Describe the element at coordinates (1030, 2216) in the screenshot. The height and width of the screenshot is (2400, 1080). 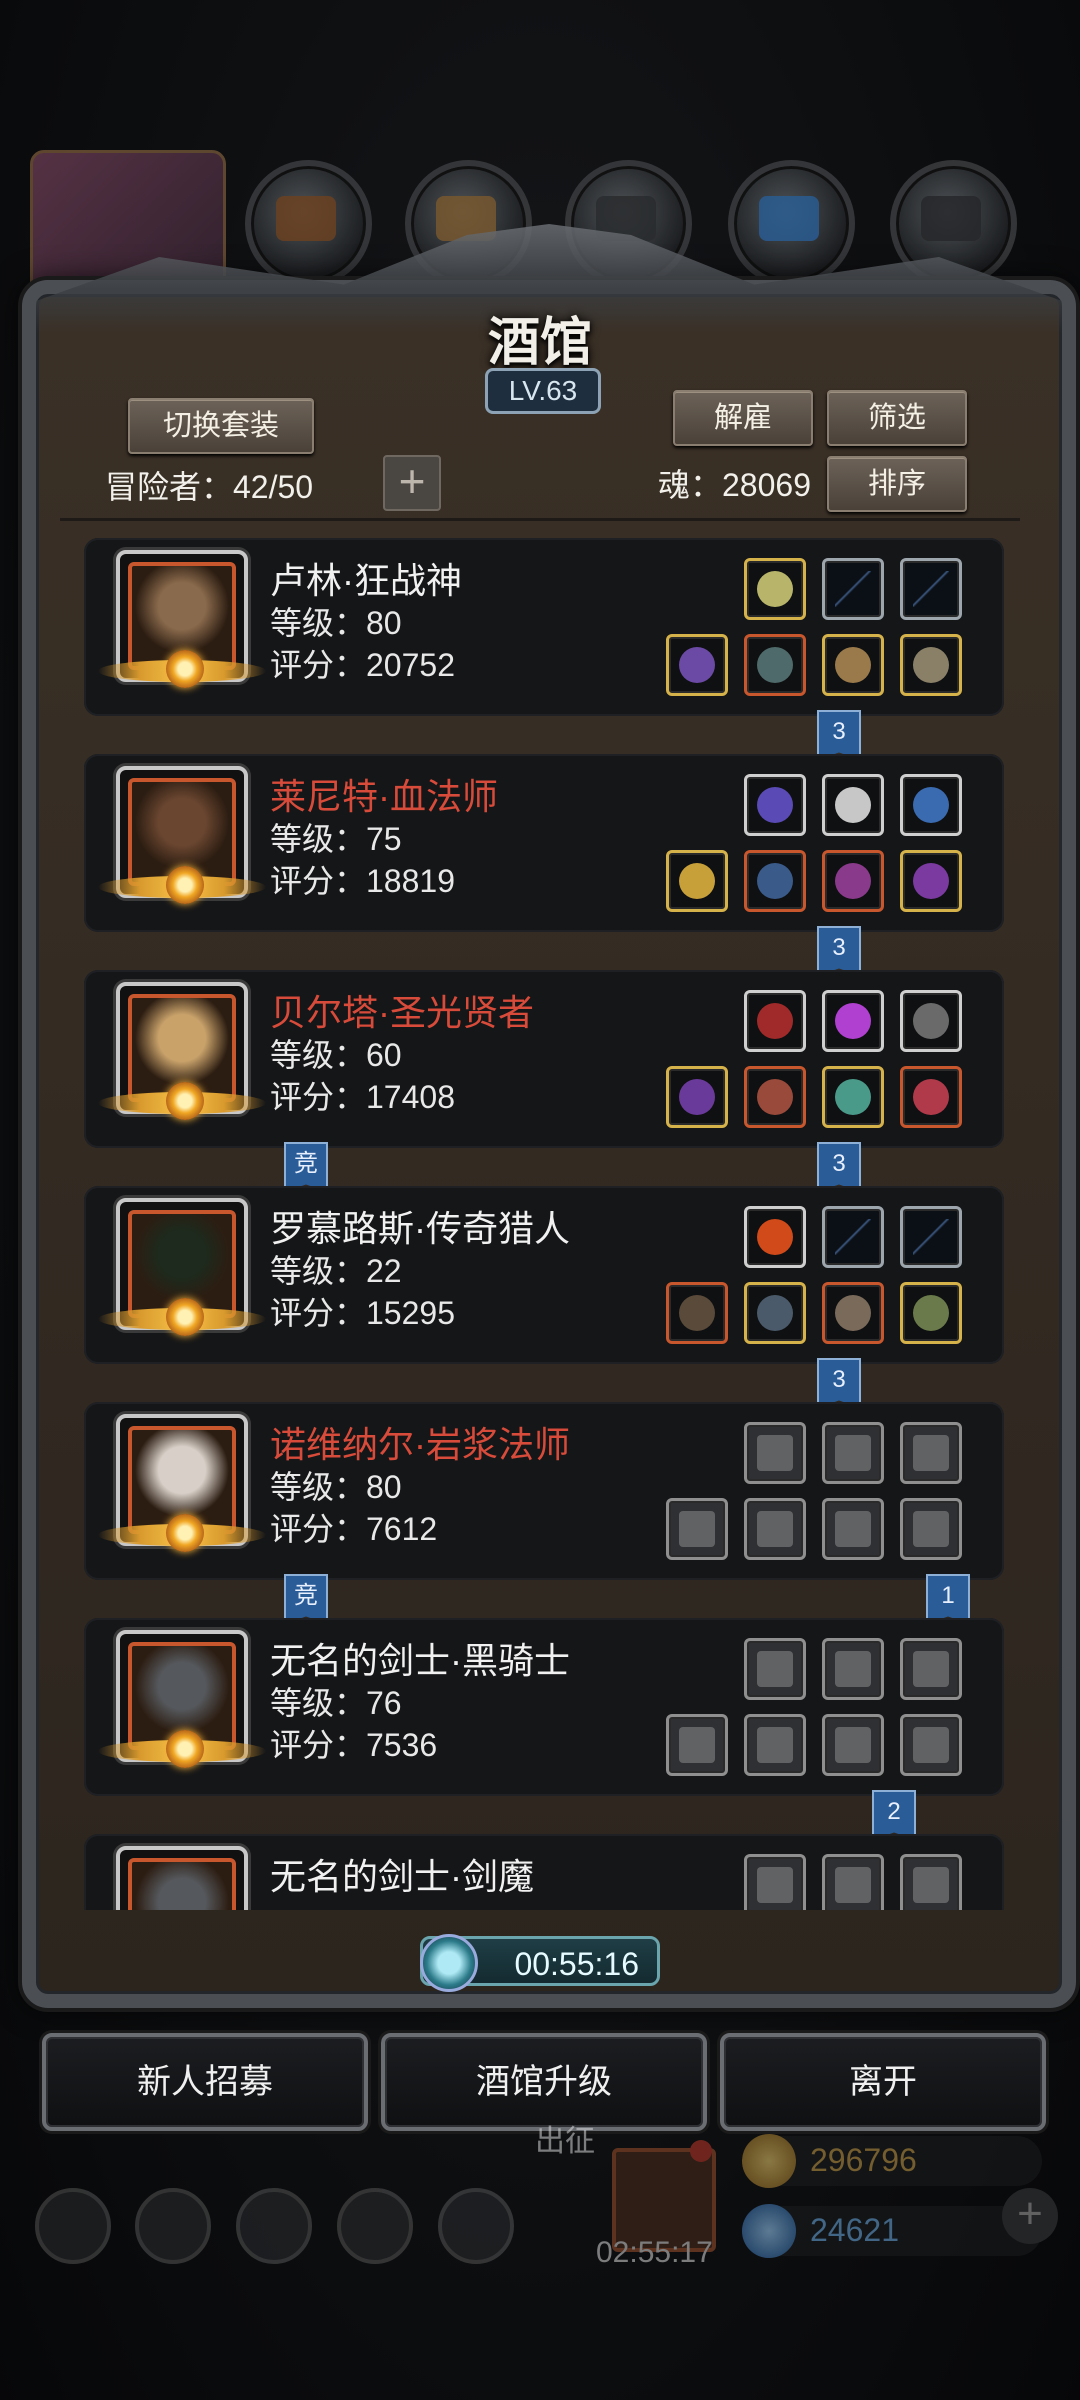
I see `add-gems-button: +` at that location.